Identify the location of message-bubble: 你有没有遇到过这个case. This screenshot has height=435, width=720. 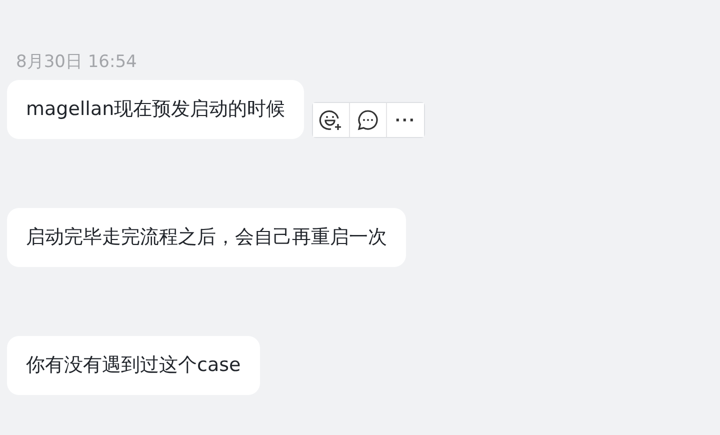
(133, 365).